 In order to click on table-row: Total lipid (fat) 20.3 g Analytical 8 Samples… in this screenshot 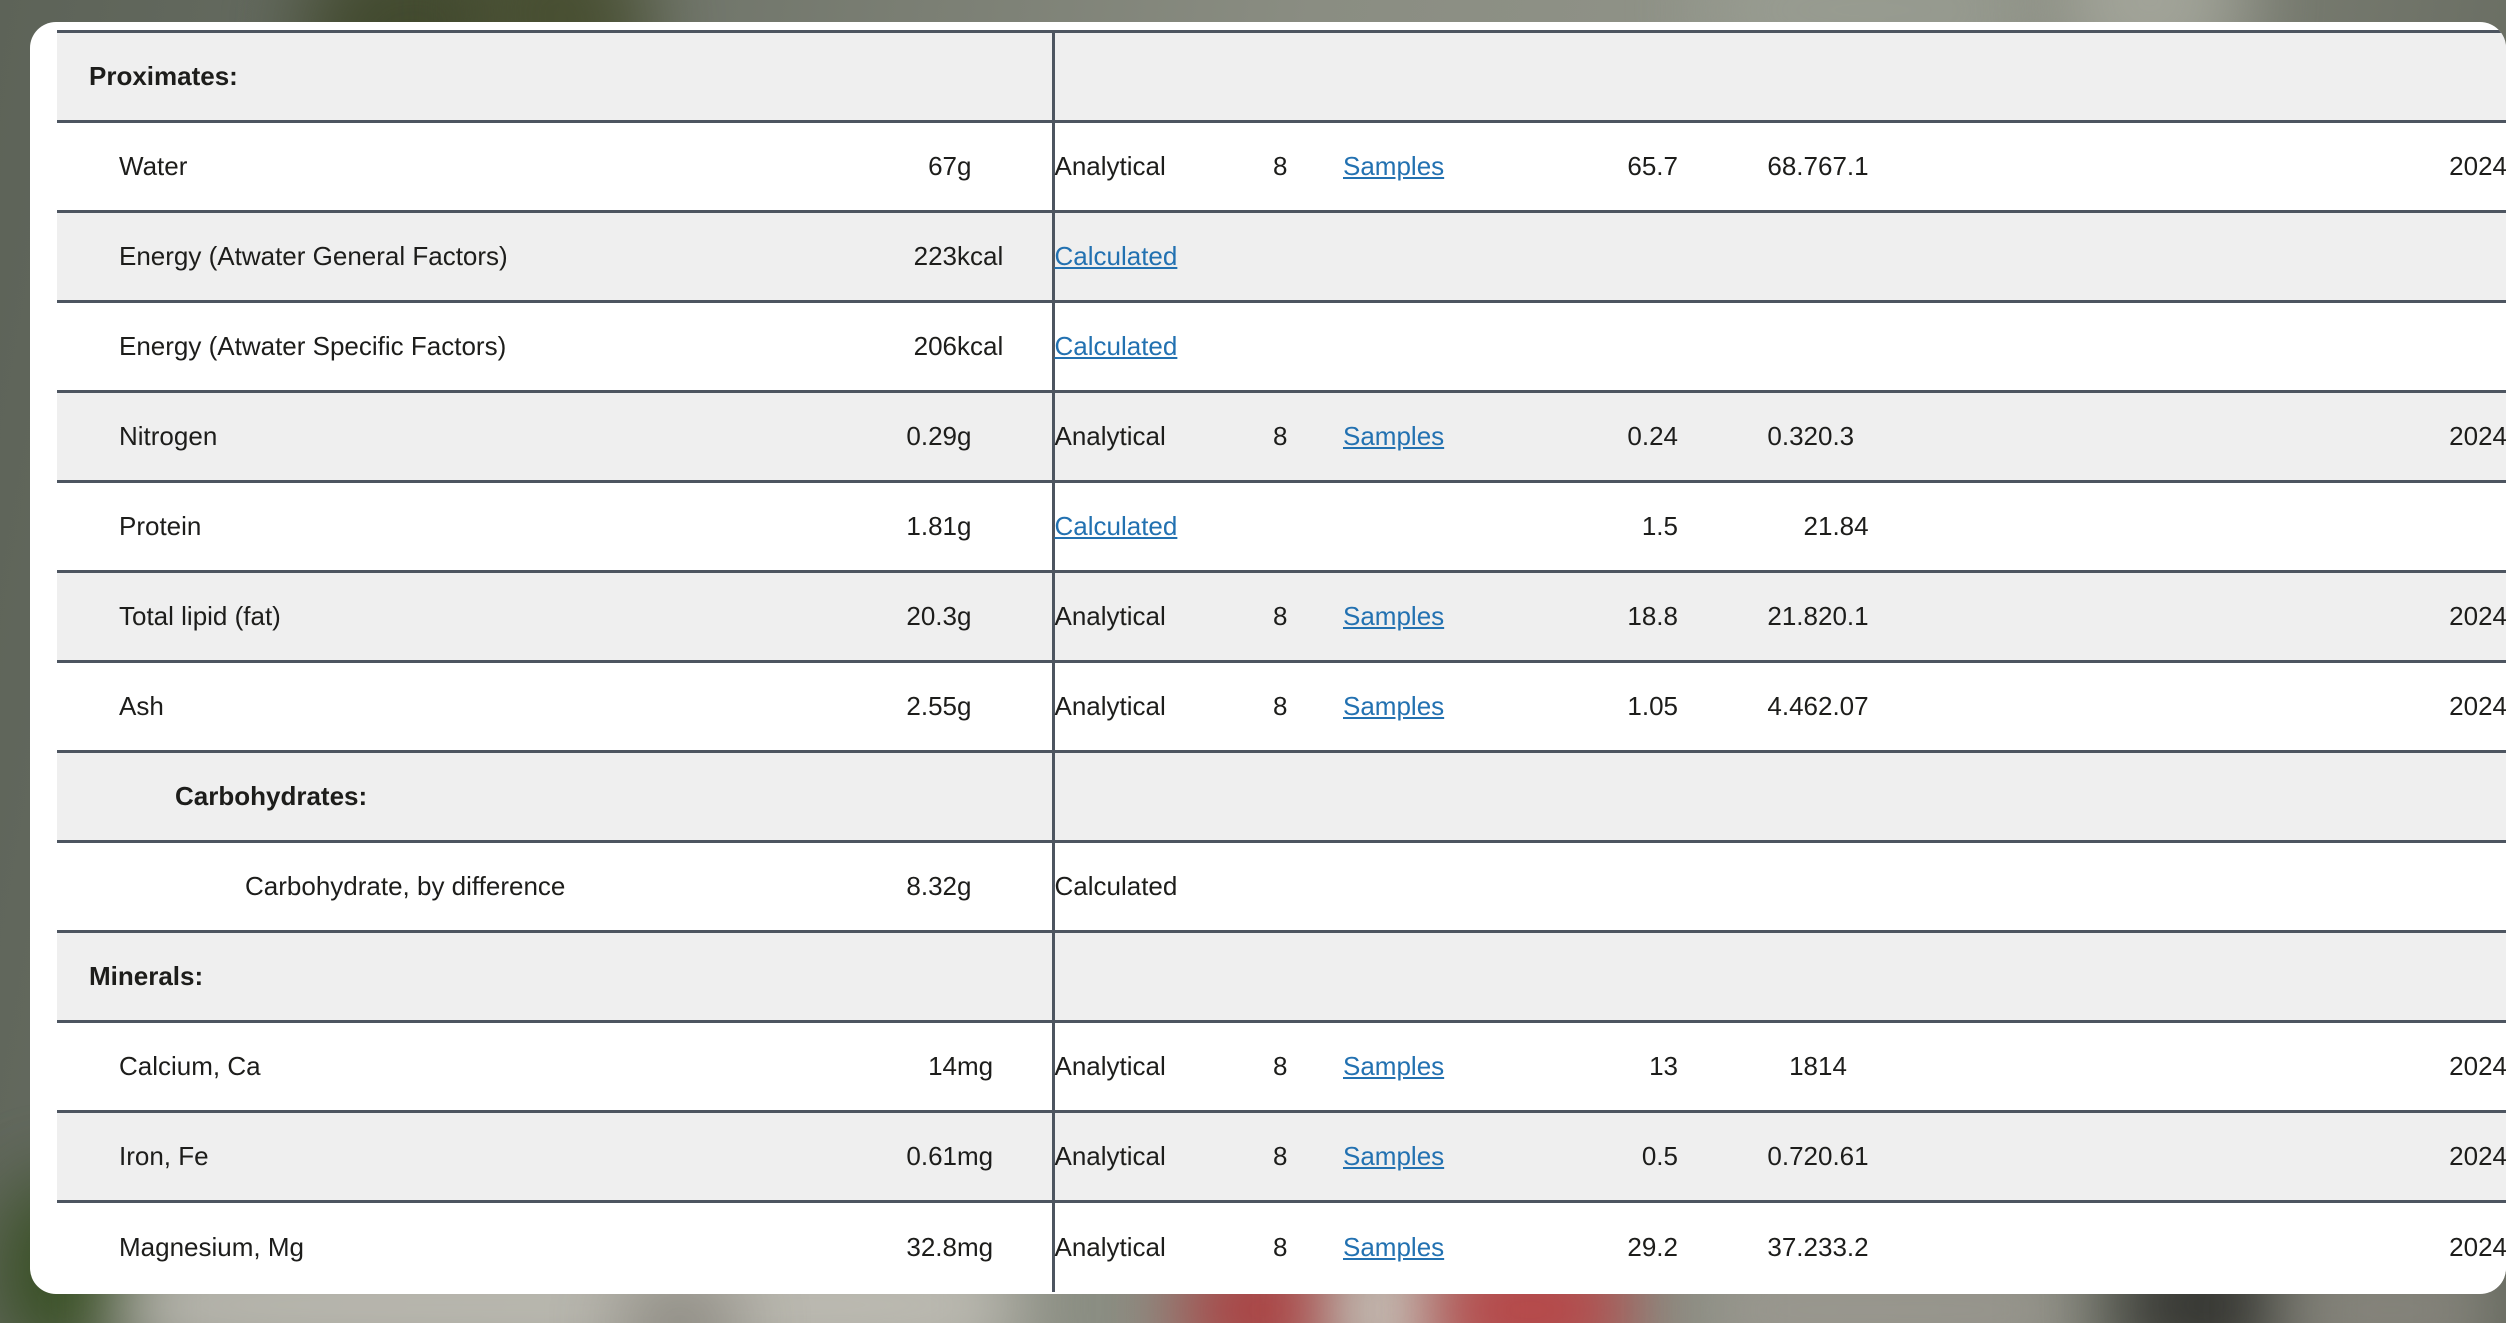, I will do `click(1281, 616)`.